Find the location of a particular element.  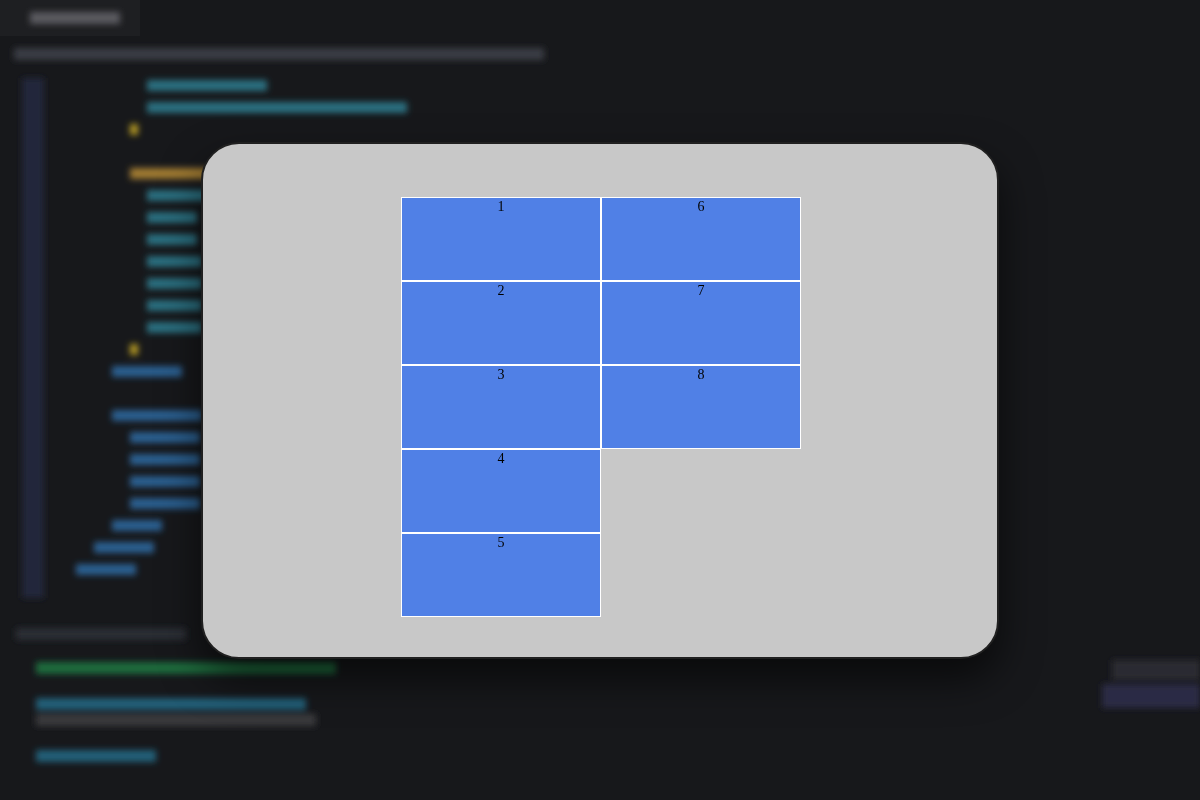

flex-child: 6 is located at coordinates (701, 239).